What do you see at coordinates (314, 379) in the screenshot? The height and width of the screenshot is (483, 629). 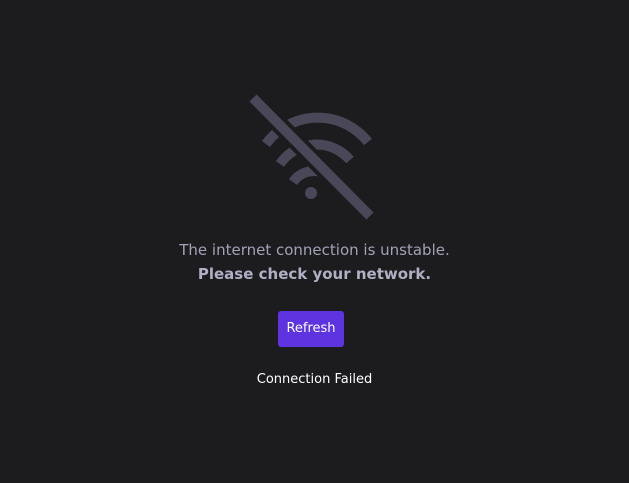 I see `connection-status-text: Connection Failed` at bounding box center [314, 379].